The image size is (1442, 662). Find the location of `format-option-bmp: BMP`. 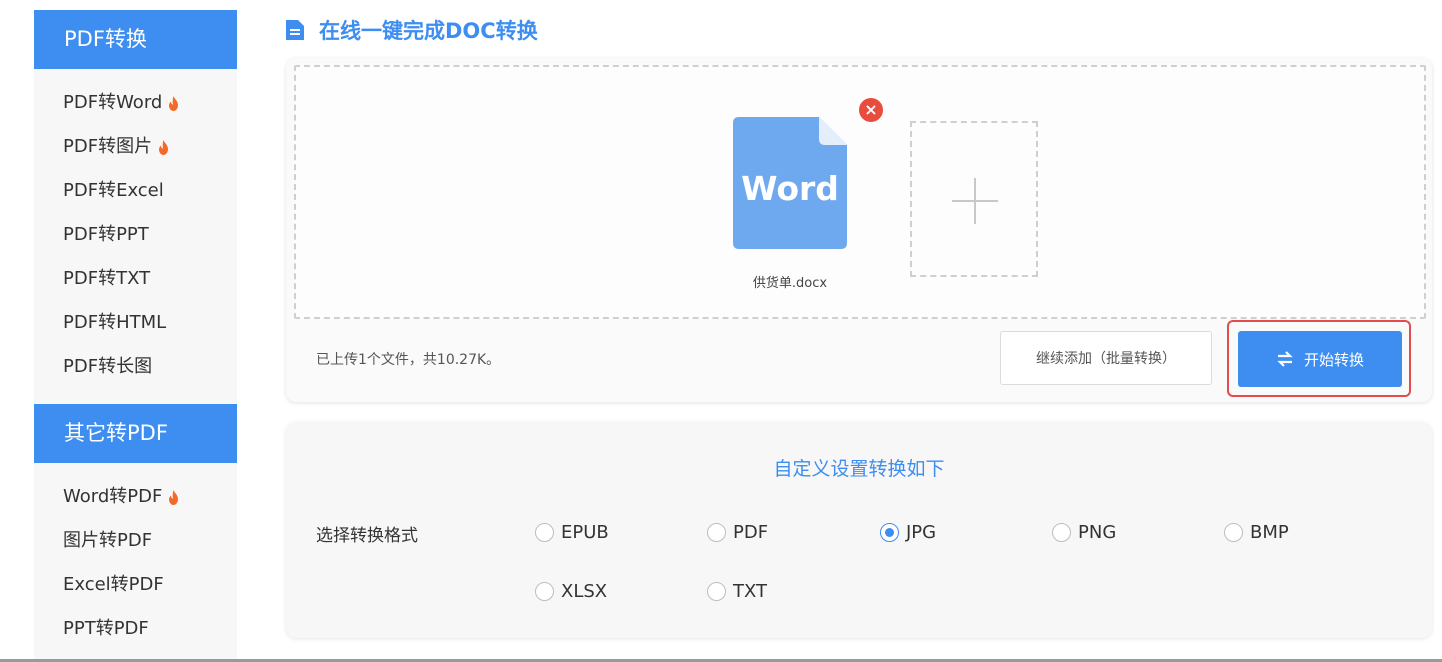

format-option-bmp: BMP is located at coordinates (1256, 532).